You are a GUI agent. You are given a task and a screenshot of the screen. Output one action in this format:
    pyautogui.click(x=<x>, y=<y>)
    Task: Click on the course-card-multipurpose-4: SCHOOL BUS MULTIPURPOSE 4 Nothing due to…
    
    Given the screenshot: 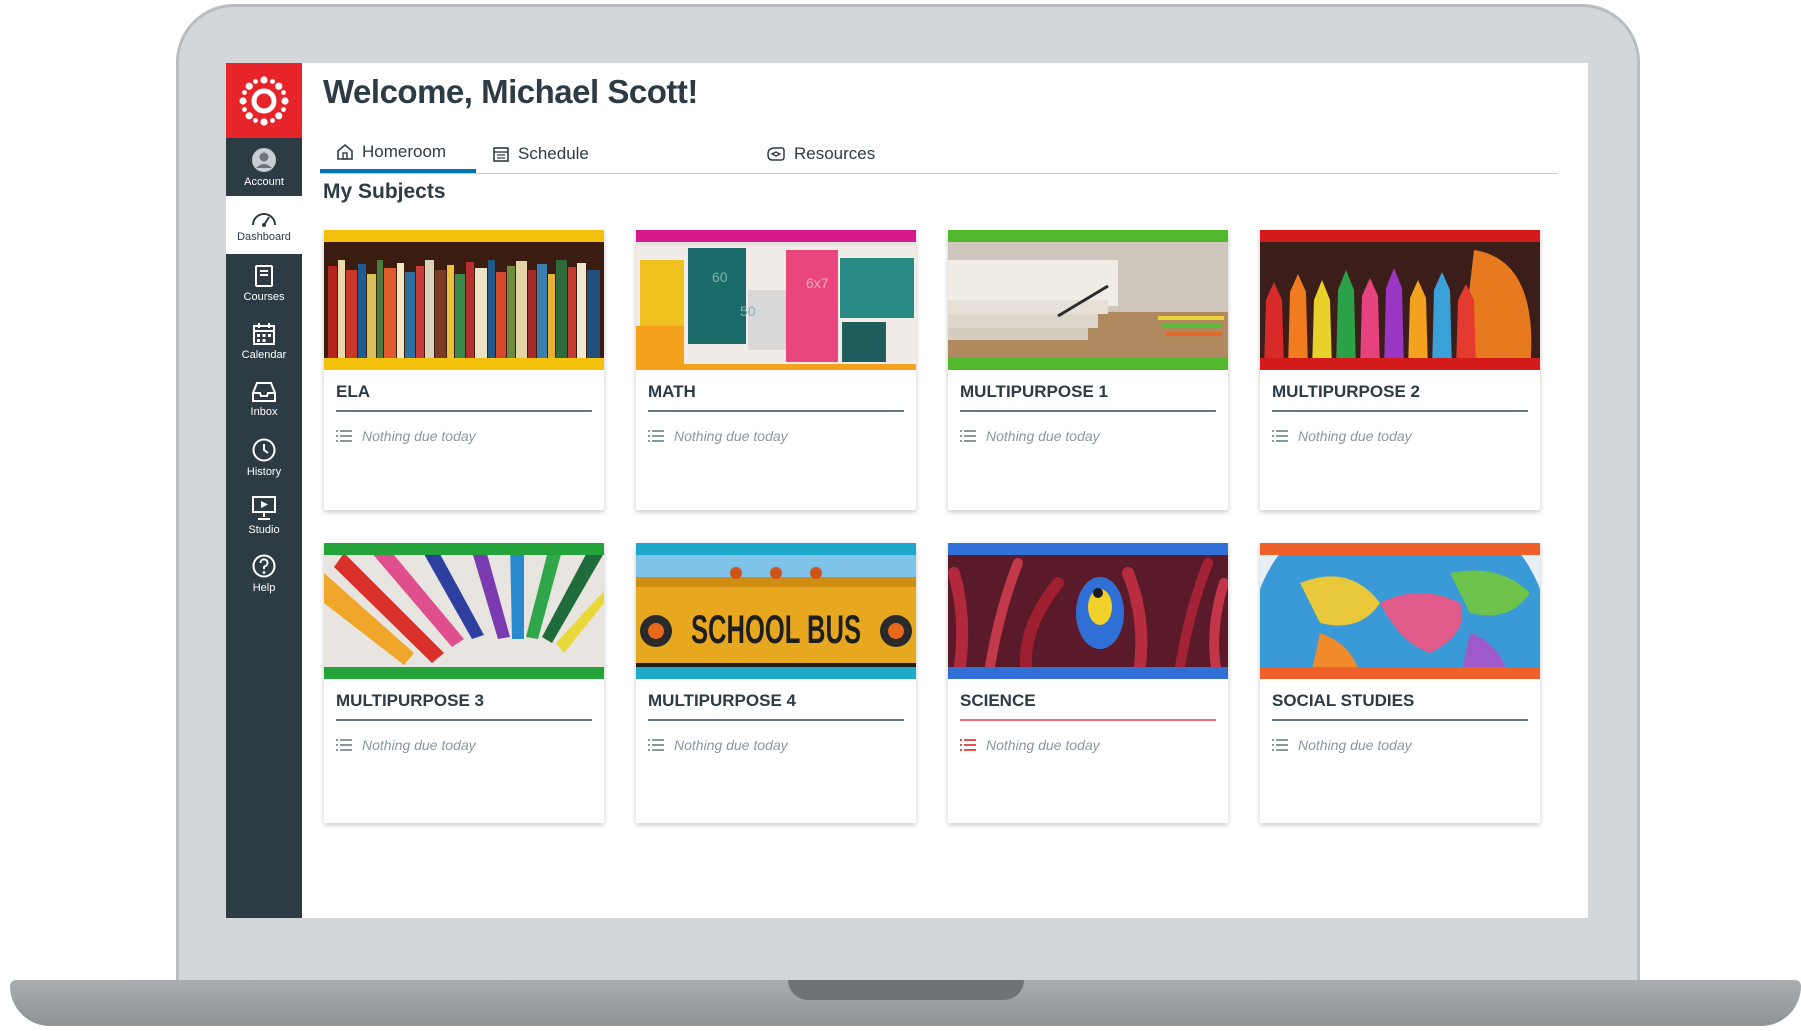 What is the action you would take?
    pyautogui.click(x=776, y=683)
    